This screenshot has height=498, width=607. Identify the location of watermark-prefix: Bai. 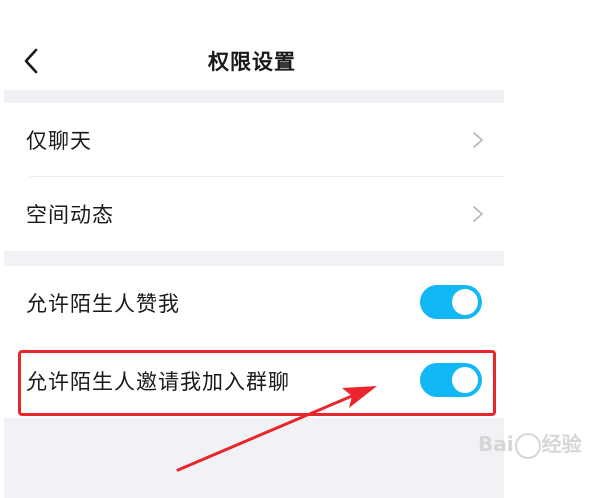
(496, 444).